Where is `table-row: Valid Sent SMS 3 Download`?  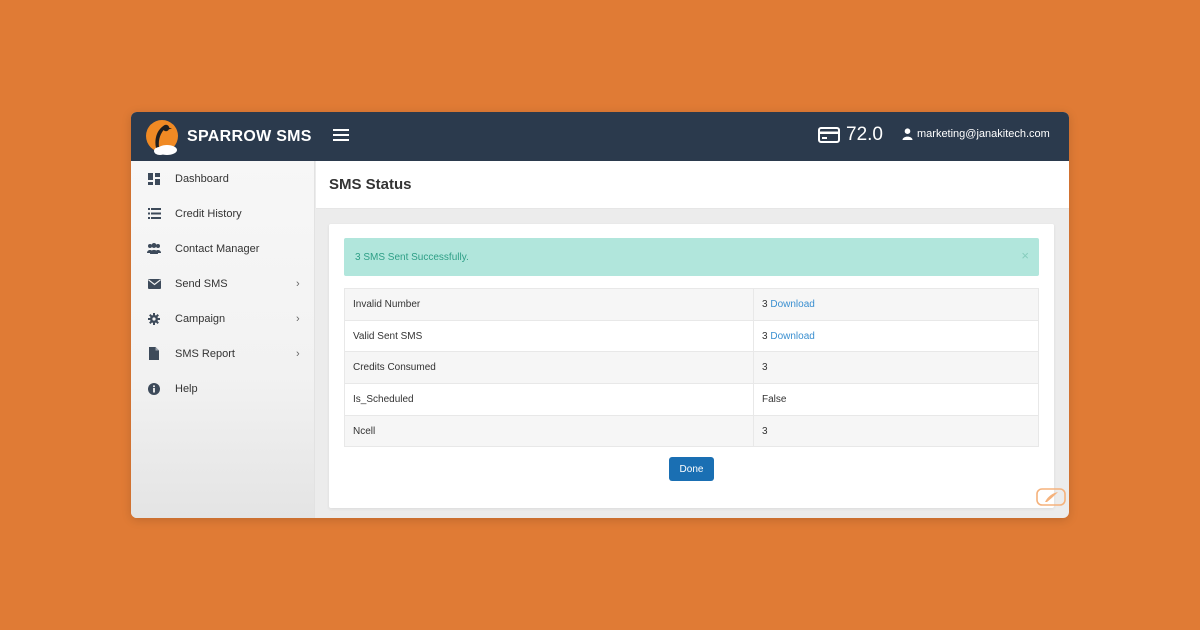
table-row: Valid Sent SMS 3 Download is located at coordinates (691, 336).